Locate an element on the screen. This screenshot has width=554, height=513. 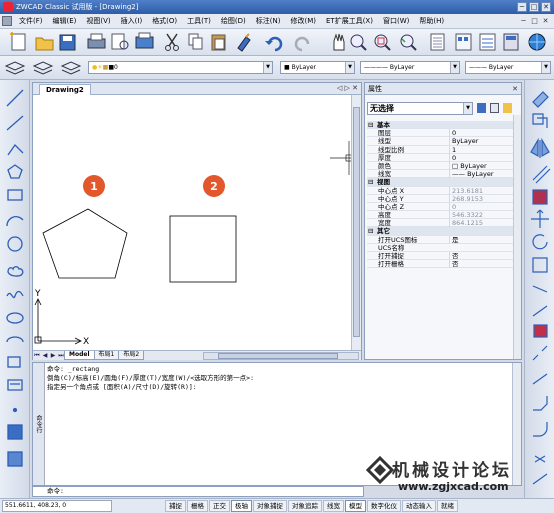
property-value: 864.1215 is located at coordinates (485, 223).